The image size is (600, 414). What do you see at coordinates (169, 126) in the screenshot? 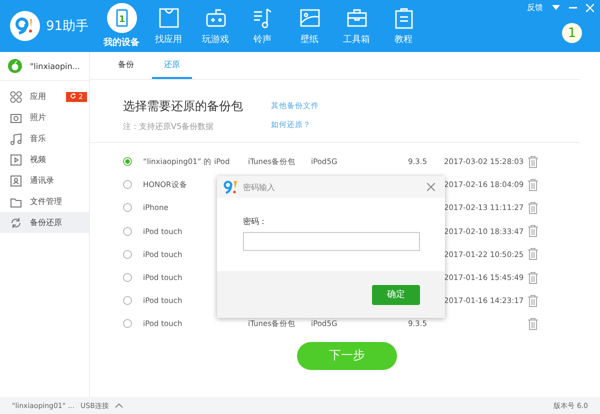
I see `note-text: 注：支持还原V5备份数据` at bounding box center [169, 126].